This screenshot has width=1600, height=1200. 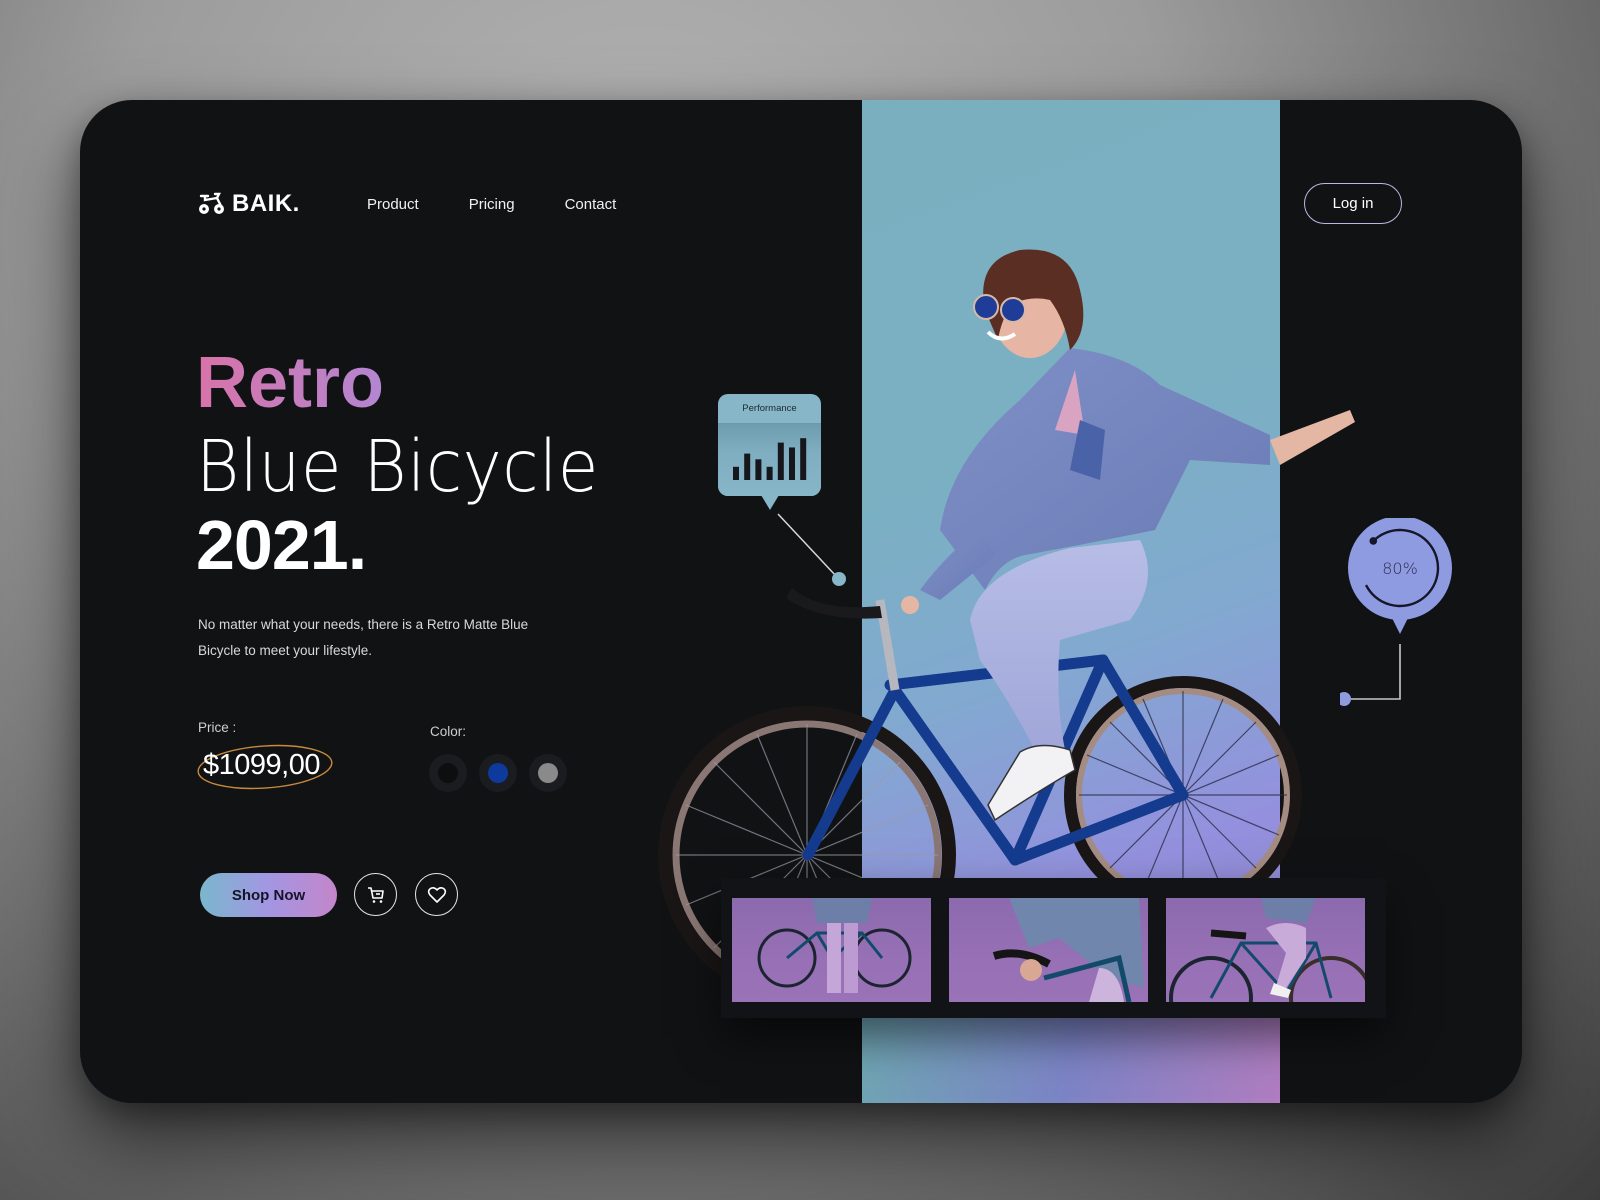 I want to click on hero-title: Retro Blue Bicycle 2021., so click(x=412, y=463).